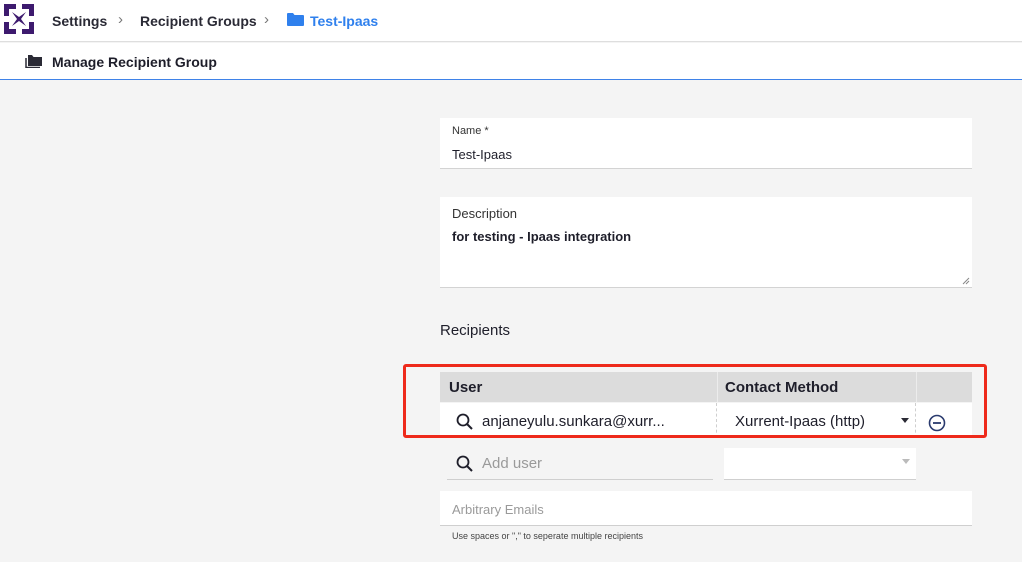  Describe the element at coordinates (695, 401) in the screenshot. I see `highlight-annotation` at that location.